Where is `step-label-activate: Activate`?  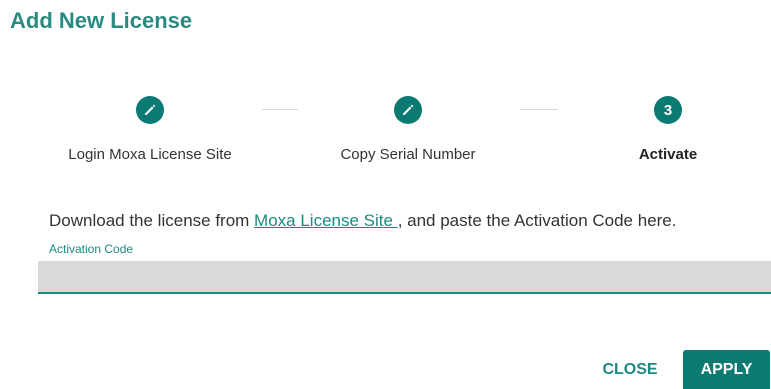 step-label-activate: Activate is located at coordinates (668, 154).